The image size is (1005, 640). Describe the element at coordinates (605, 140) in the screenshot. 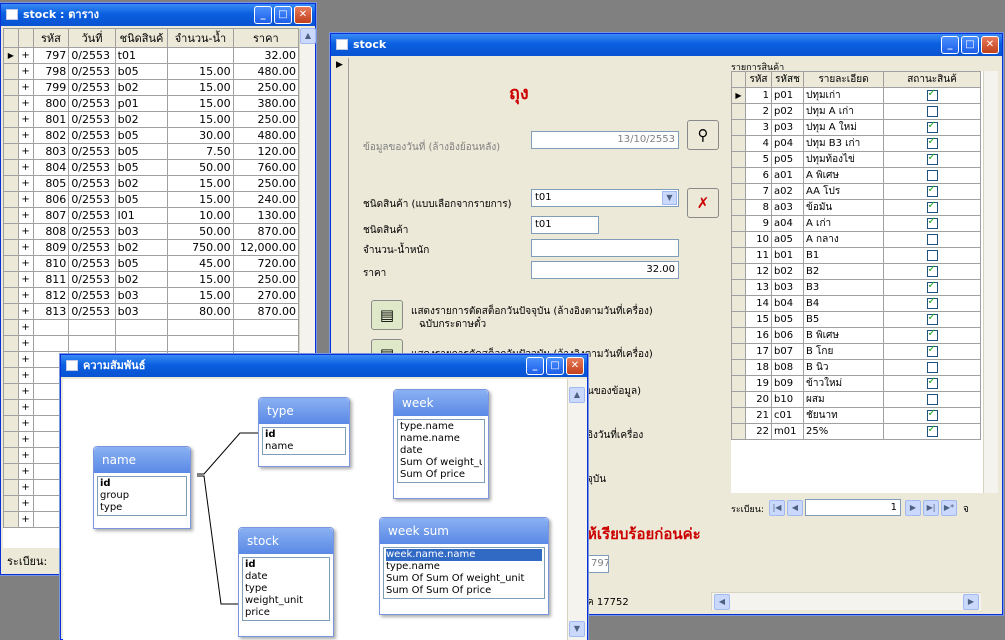

I see `date-field: 13/10/2553` at that location.